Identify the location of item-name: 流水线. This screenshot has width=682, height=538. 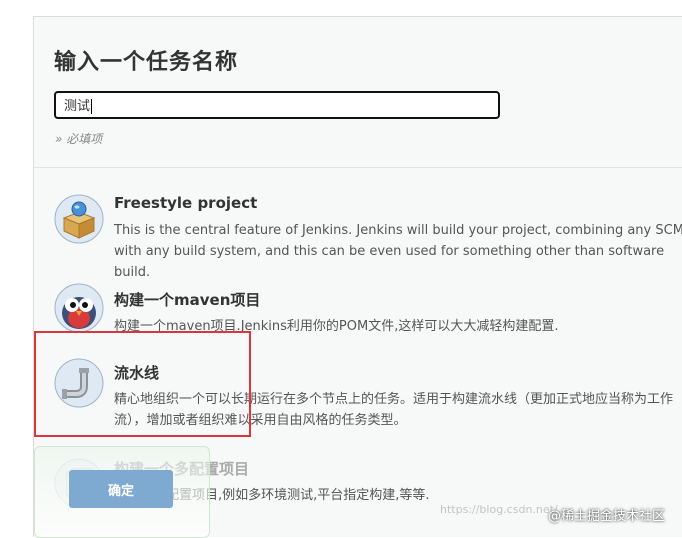
(137, 373).